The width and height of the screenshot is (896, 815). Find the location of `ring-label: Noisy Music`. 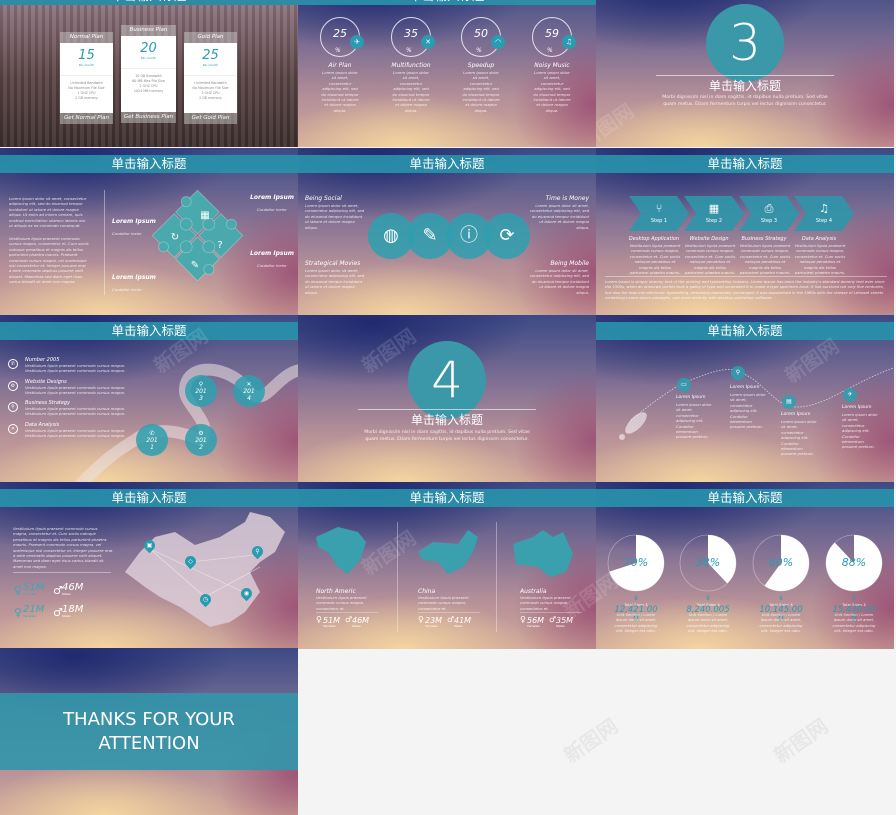

ring-label: Noisy Music is located at coordinates (552, 65).